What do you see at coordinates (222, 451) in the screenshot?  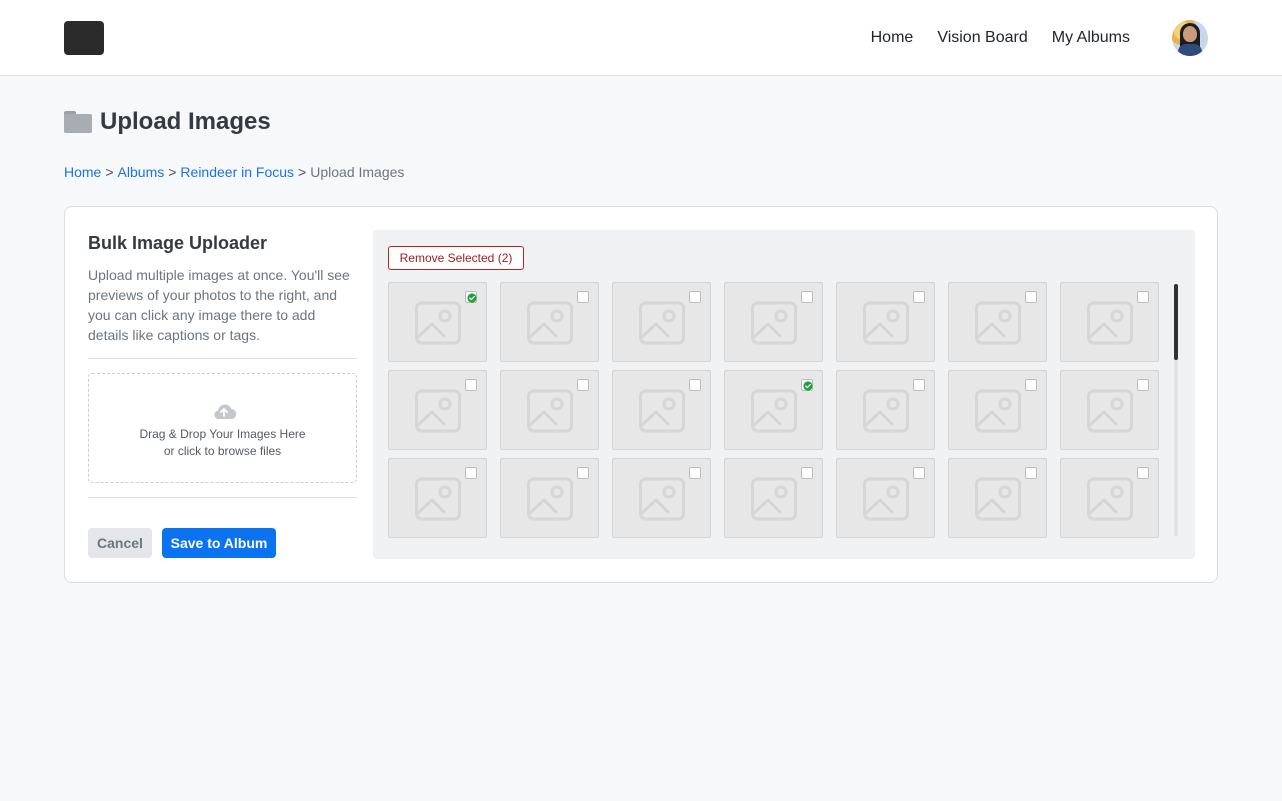 I see `dropzone-secondary-text: or click to browse files` at bounding box center [222, 451].